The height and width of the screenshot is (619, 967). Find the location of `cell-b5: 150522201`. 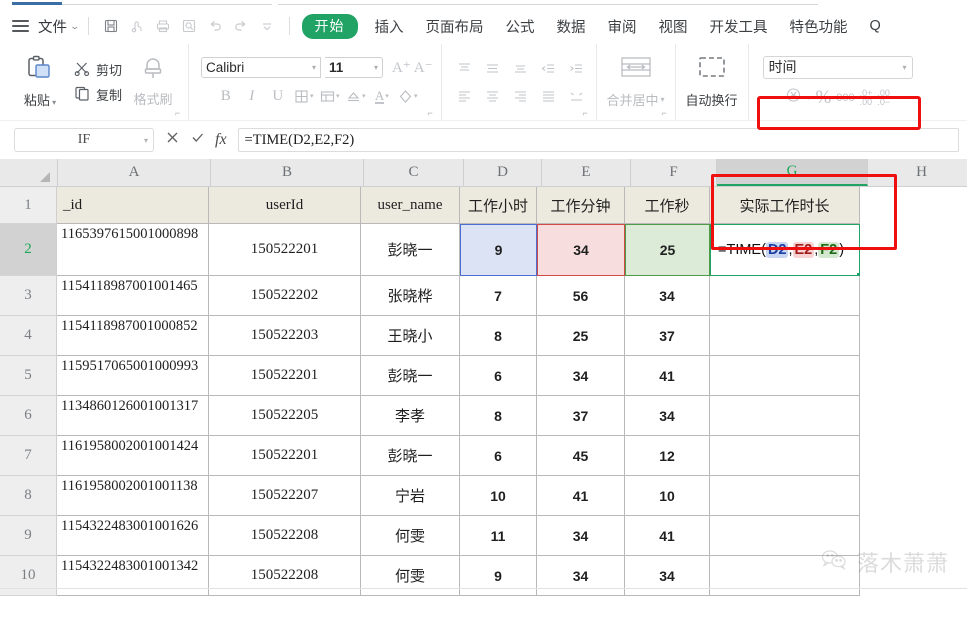

cell-b5: 150522201 is located at coordinates (285, 376).